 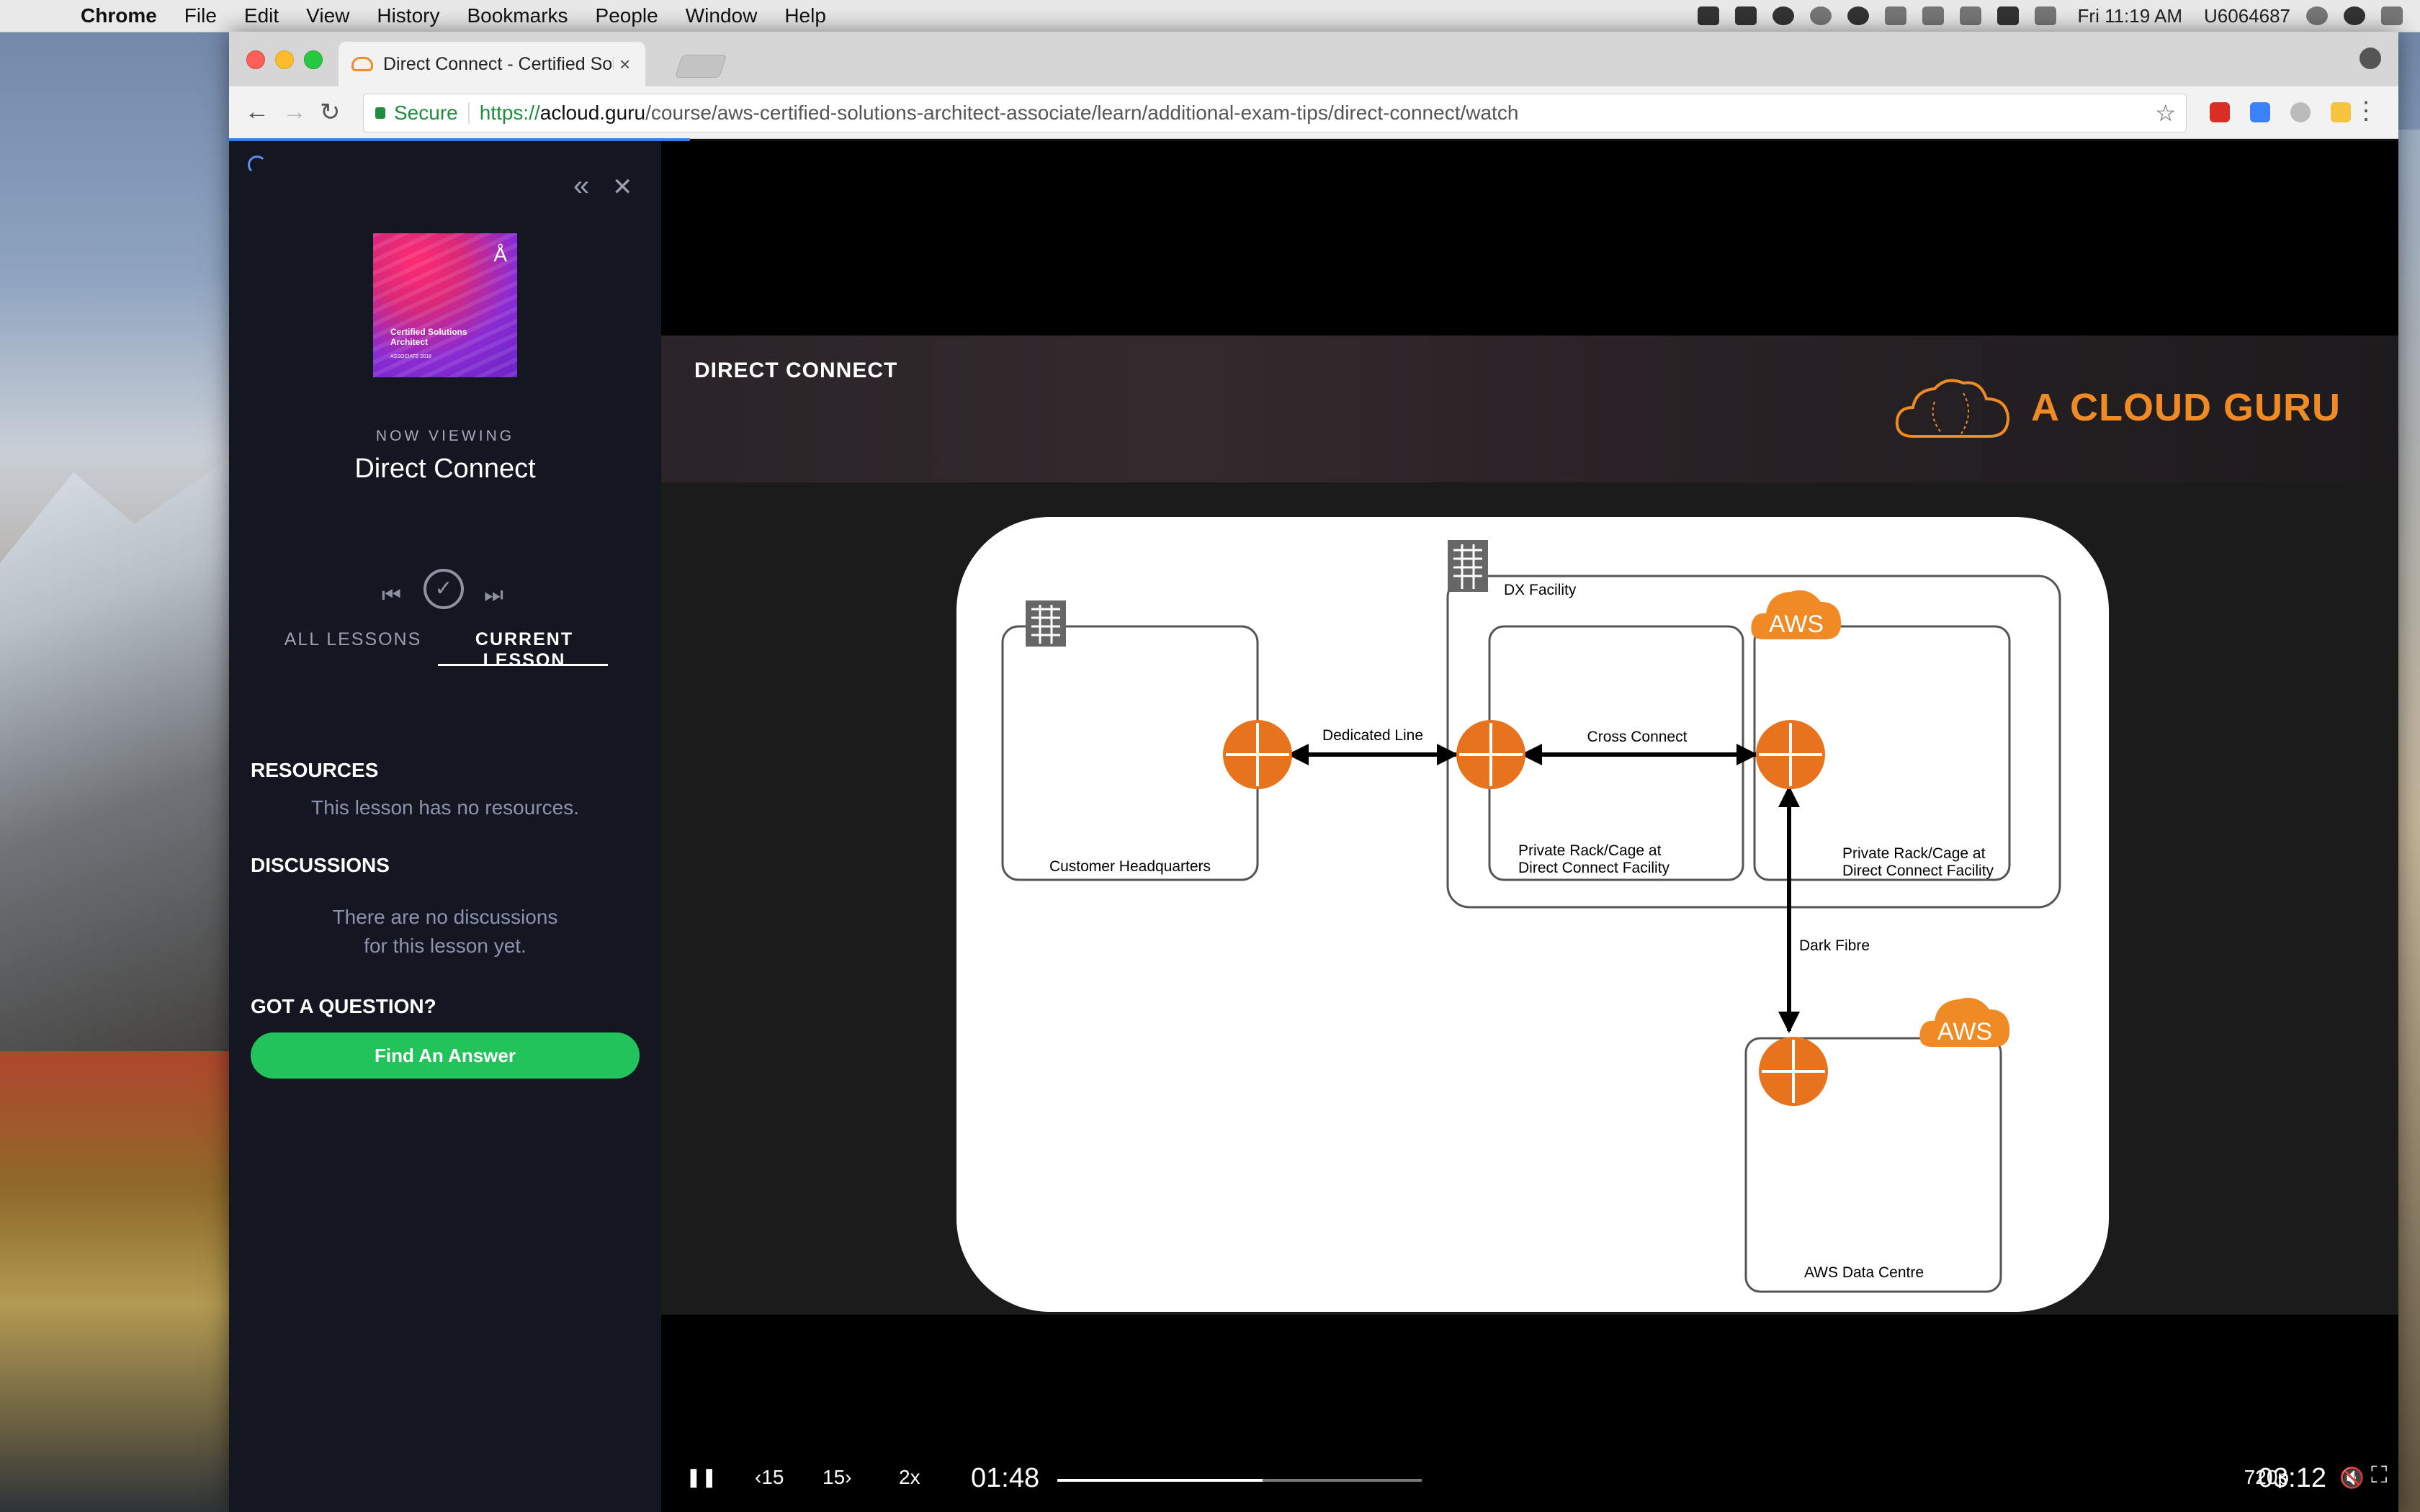 What do you see at coordinates (2247, 16) in the screenshot?
I see `menubar-user: U6064687` at bounding box center [2247, 16].